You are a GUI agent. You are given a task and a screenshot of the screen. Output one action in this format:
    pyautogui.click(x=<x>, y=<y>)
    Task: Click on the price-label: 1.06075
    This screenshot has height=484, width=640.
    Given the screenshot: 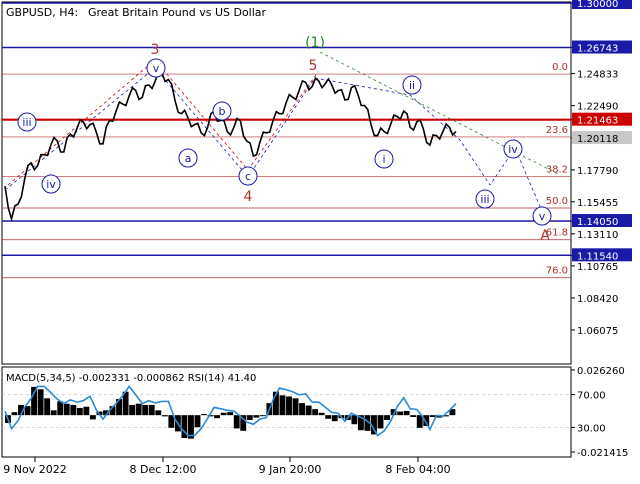 What is the action you would take?
    pyautogui.click(x=597, y=331)
    